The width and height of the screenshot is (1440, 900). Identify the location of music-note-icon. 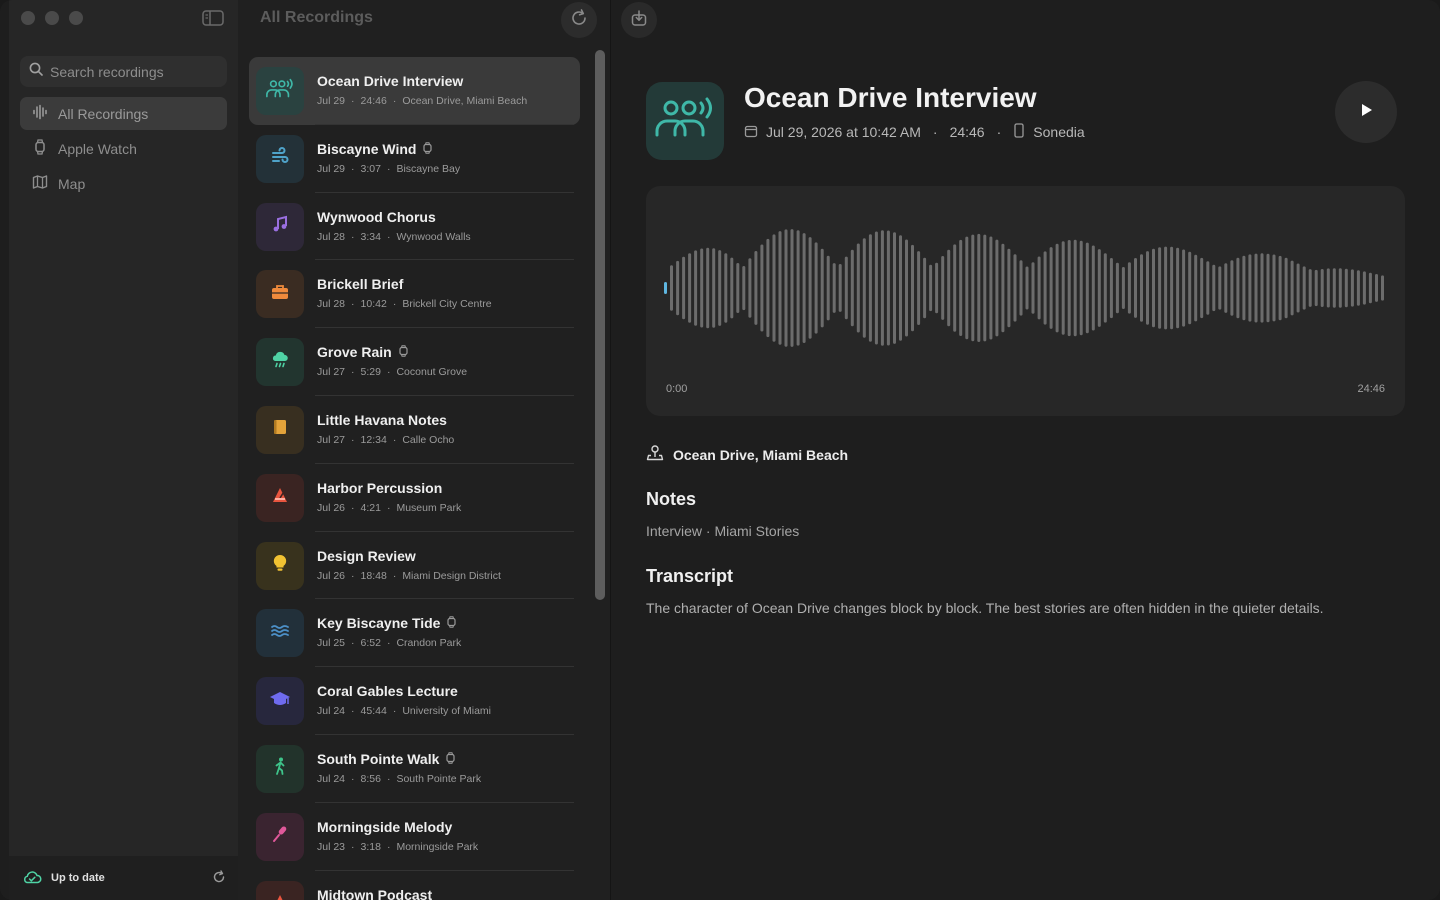
(280, 226).